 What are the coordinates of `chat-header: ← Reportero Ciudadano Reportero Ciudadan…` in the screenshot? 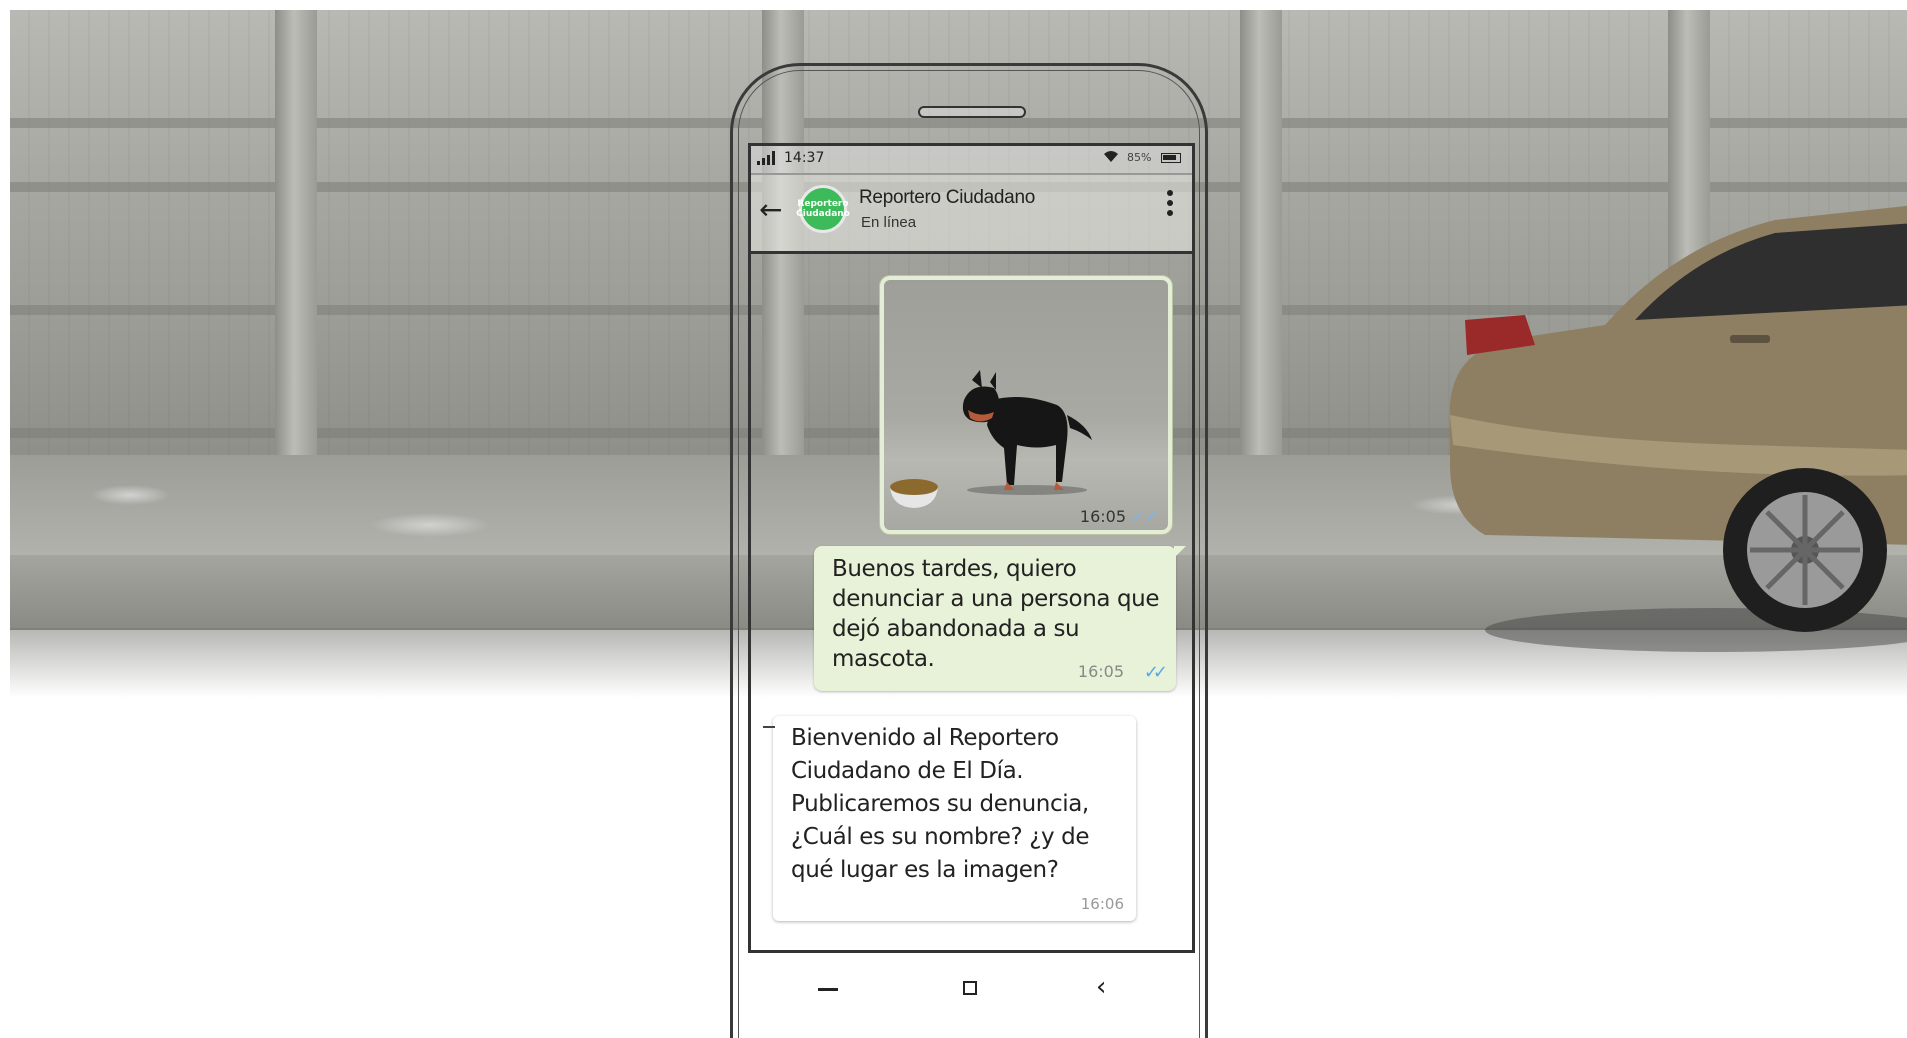 It's located at (971, 213).